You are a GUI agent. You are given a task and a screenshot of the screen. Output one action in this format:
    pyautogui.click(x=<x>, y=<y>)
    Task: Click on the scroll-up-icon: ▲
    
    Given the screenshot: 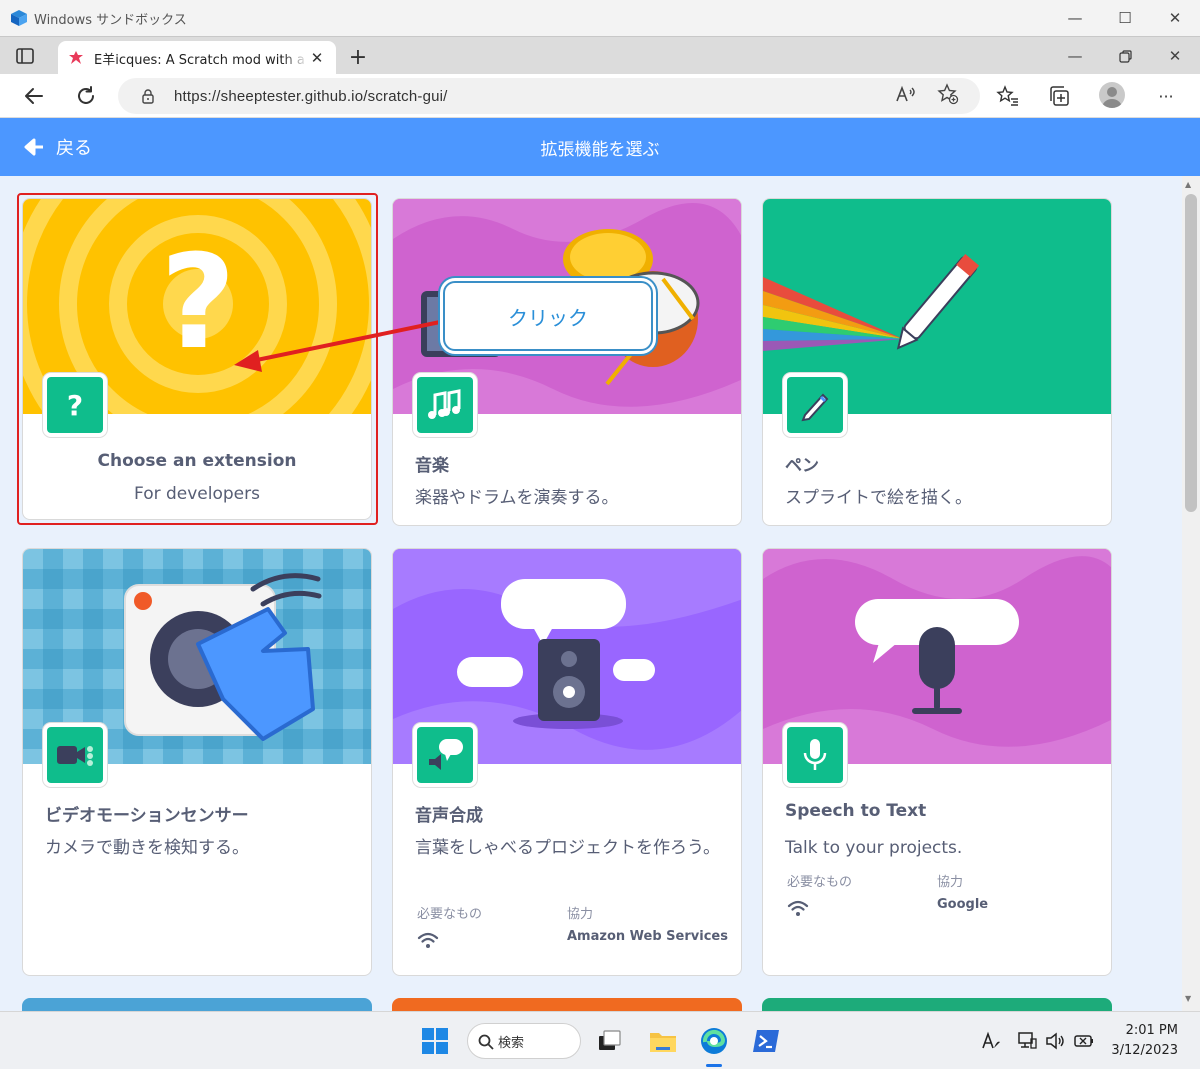 What is the action you would take?
    pyautogui.click(x=1188, y=184)
    